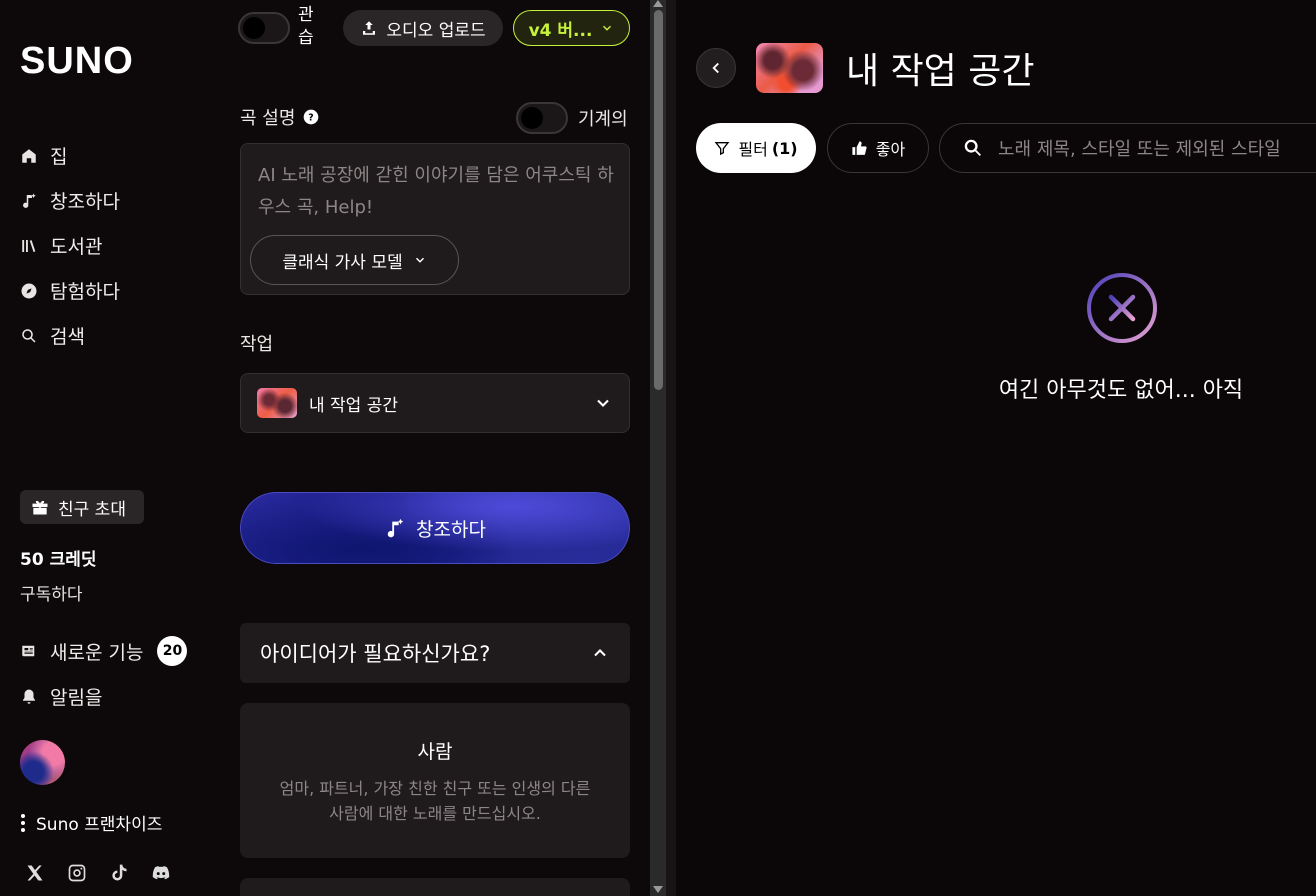 This screenshot has width=1316, height=896. I want to click on panel-divider, so click(671, 448).